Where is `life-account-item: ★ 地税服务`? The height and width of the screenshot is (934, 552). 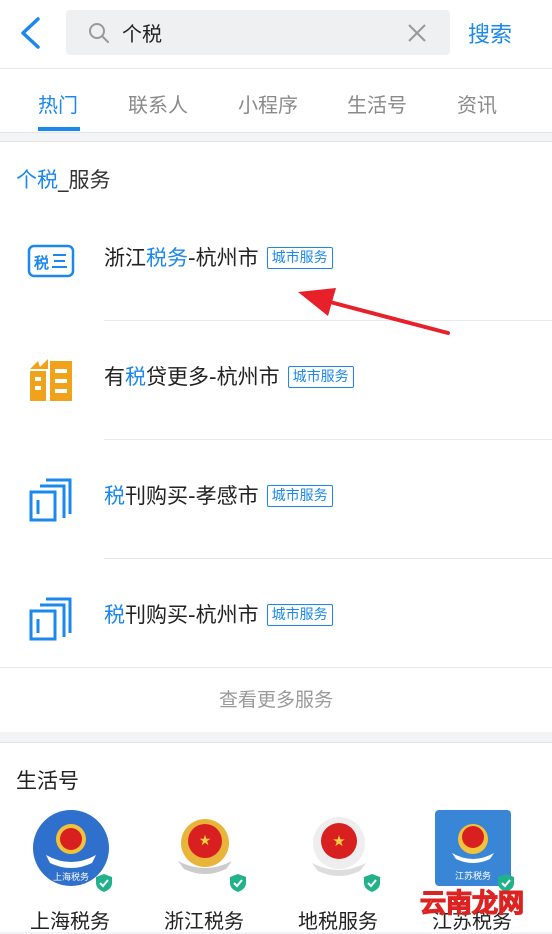 life-account-item: ★ 地税服务 is located at coordinates (338, 869).